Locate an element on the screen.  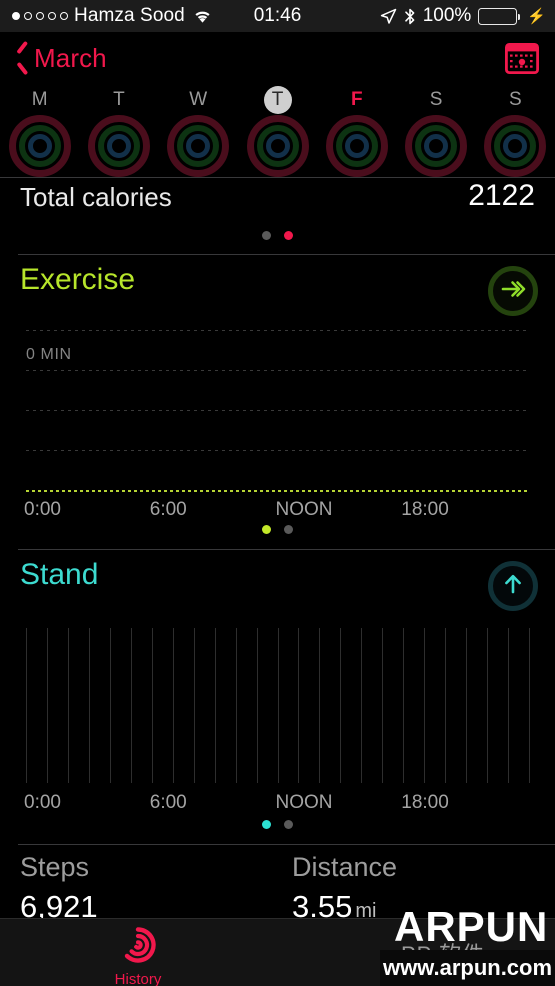
stand-section-title: Stand is located at coordinates (59, 574).